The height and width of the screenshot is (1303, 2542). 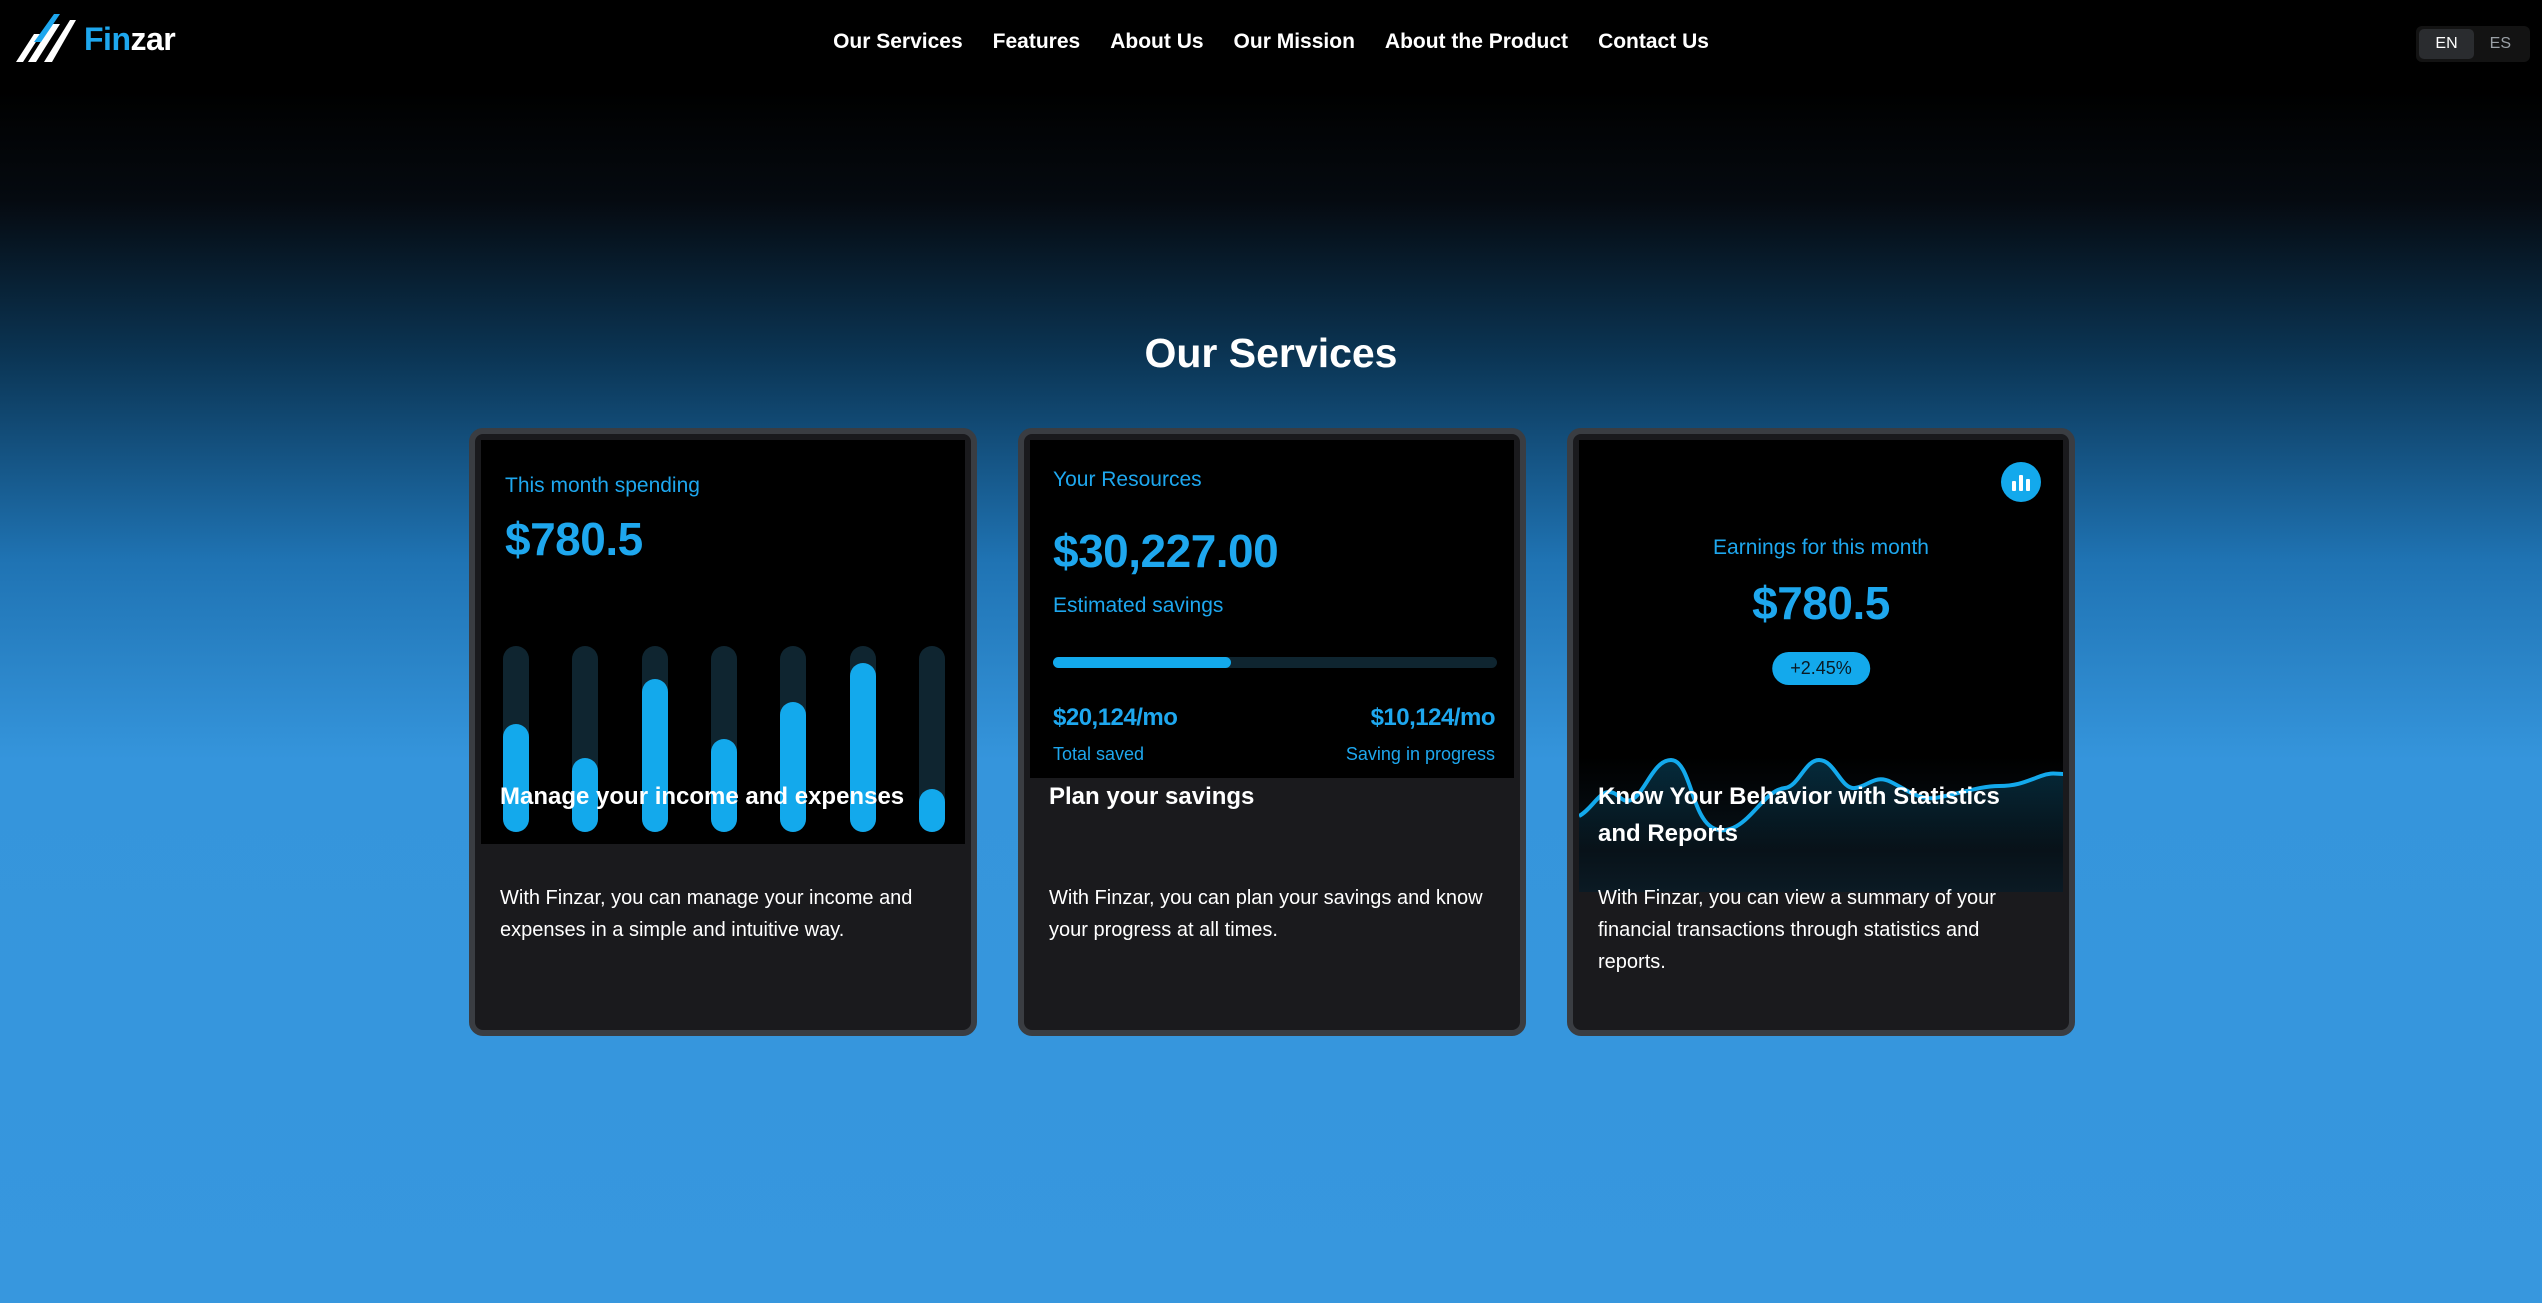 I want to click on earnings-amount: $780.5, so click(x=1821, y=603).